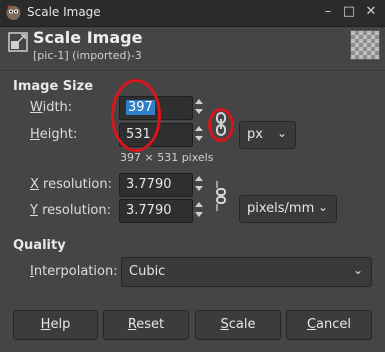 The width and height of the screenshot is (385, 352). Describe the element at coordinates (328, 12) in the screenshot. I see `minimize-icon: –` at that location.